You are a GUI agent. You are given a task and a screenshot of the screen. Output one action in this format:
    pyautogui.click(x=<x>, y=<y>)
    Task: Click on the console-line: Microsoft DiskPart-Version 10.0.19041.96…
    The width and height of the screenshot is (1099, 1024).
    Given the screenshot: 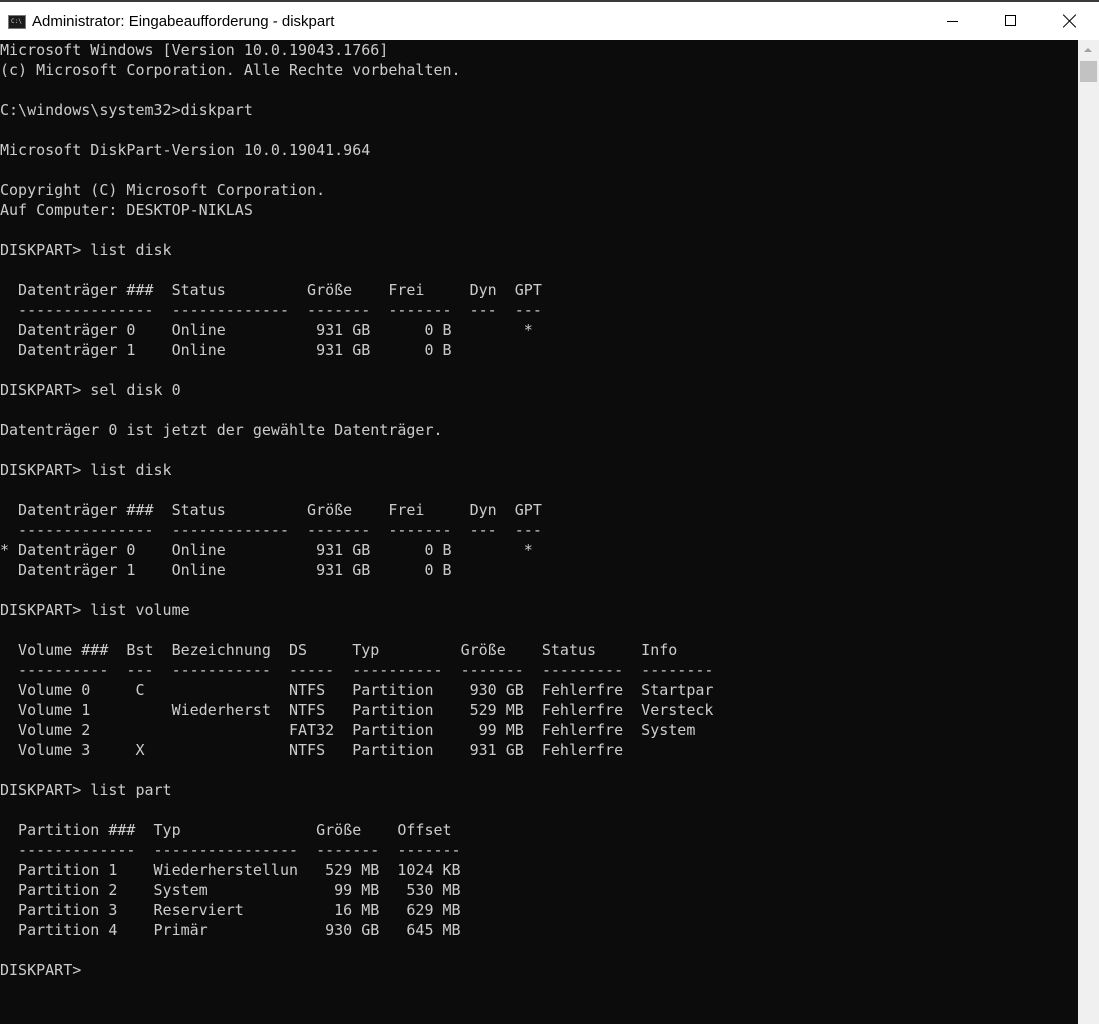 What is the action you would take?
    pyautogui.click(x=185, y=150)
    